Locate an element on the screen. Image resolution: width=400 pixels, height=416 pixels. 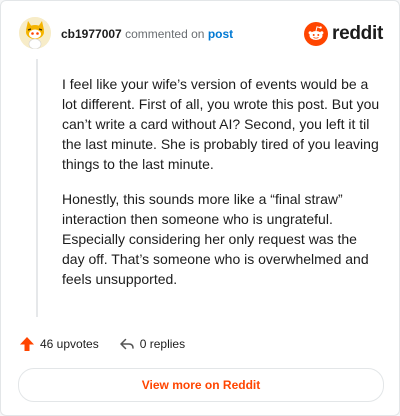
view-more-button: View more on Reddit is located at coordinates (201, 385).